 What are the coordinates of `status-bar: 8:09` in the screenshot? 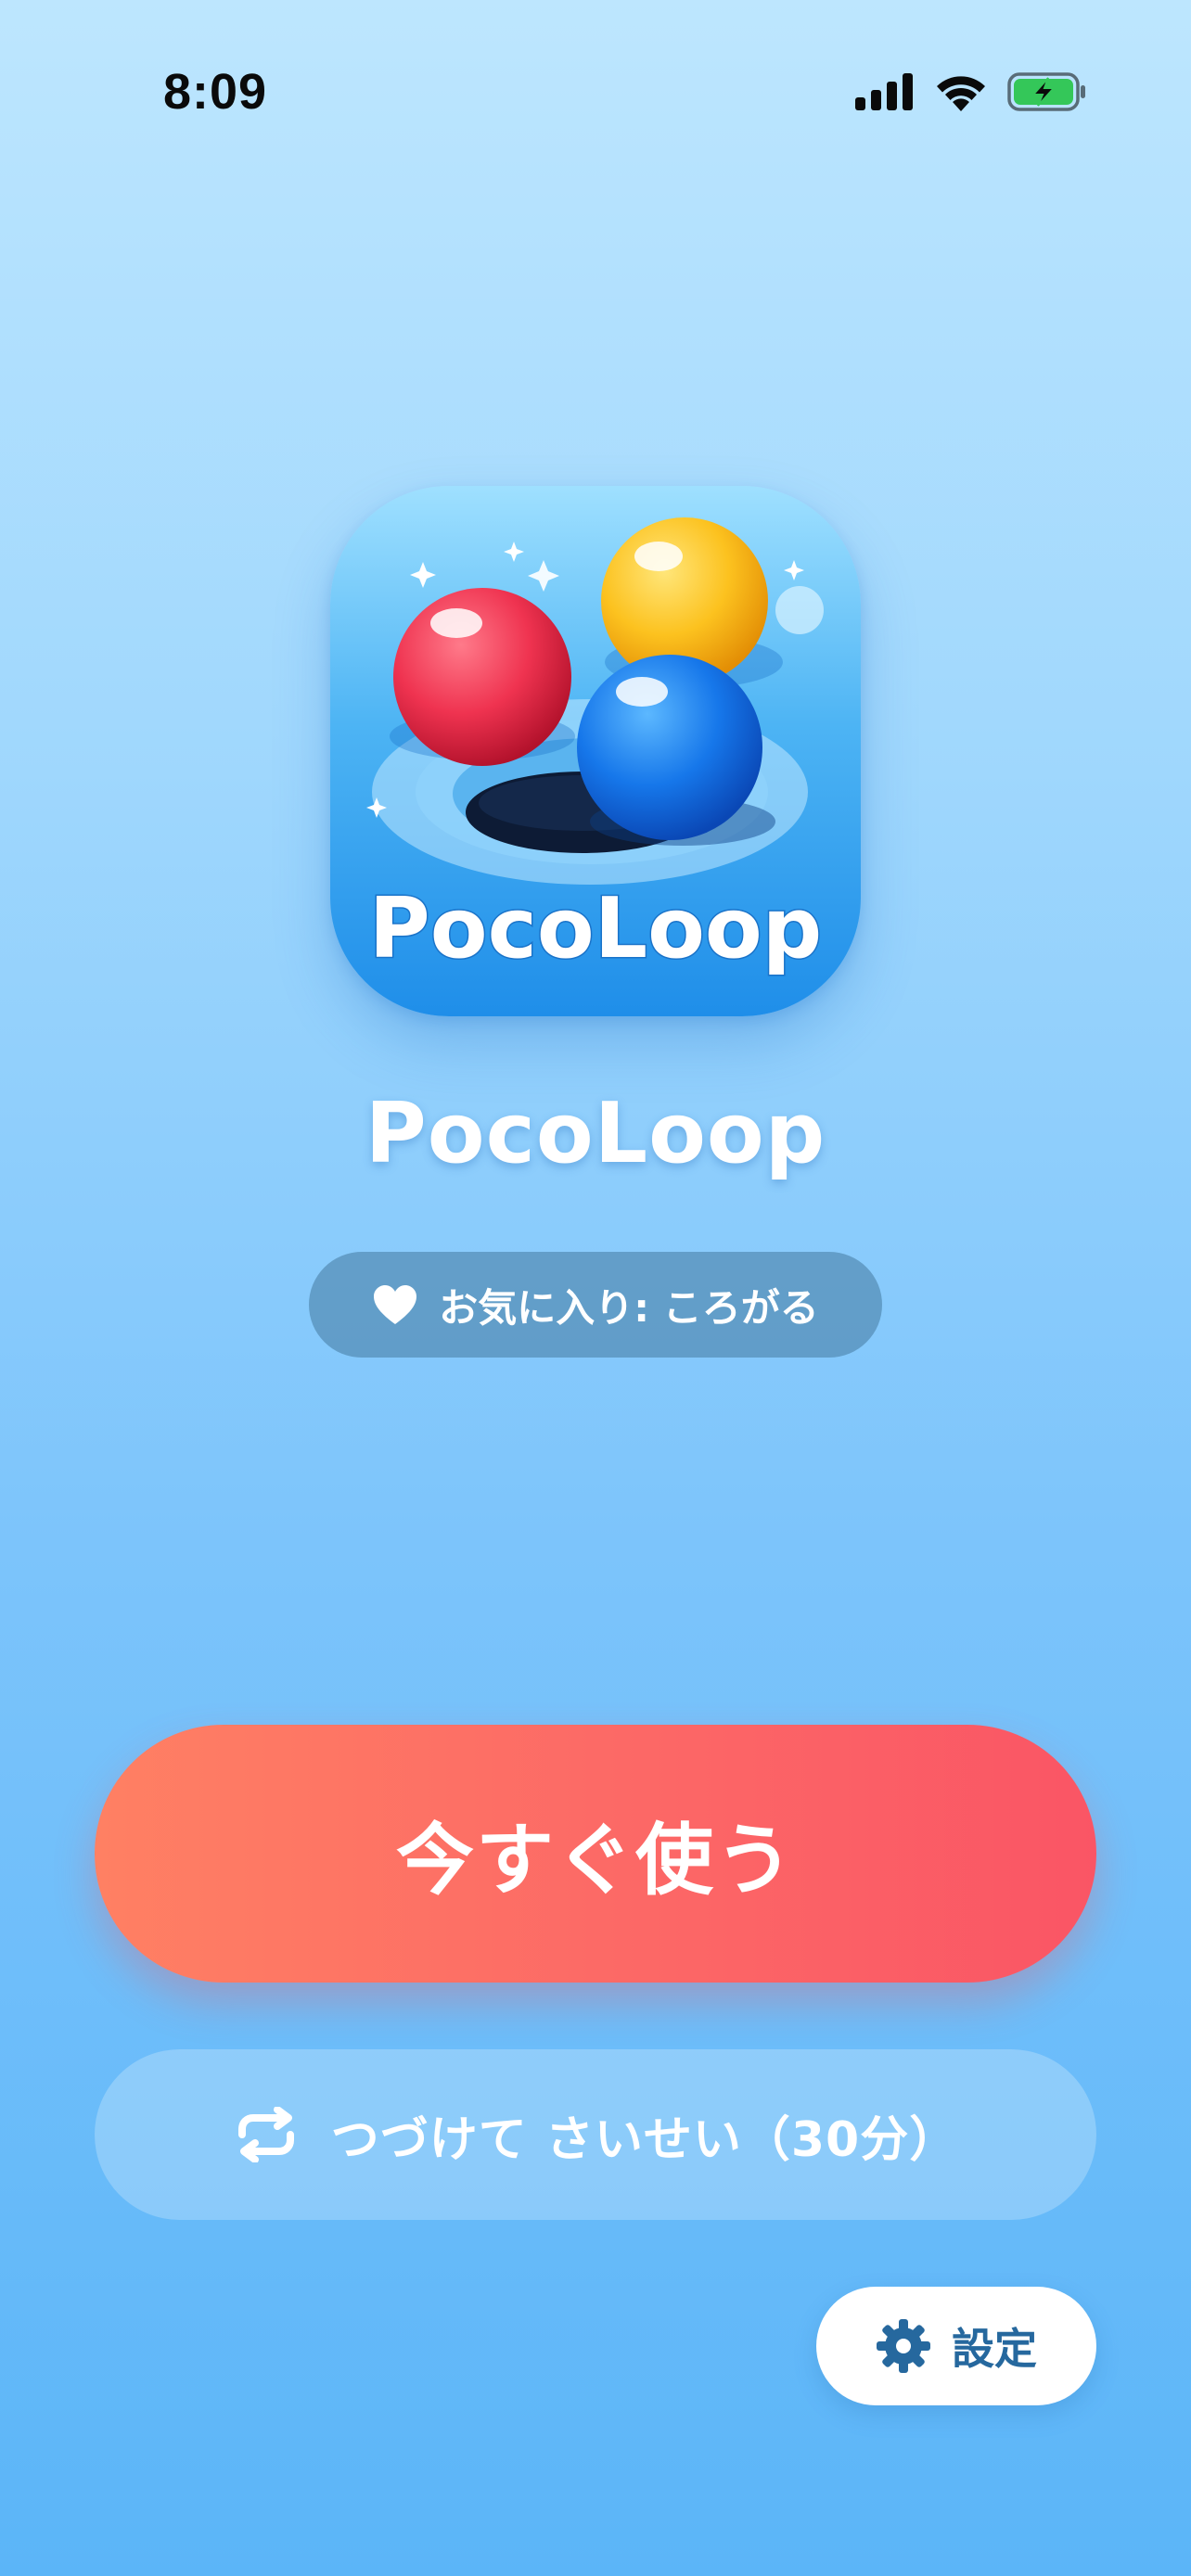 It's located at (595, 69).